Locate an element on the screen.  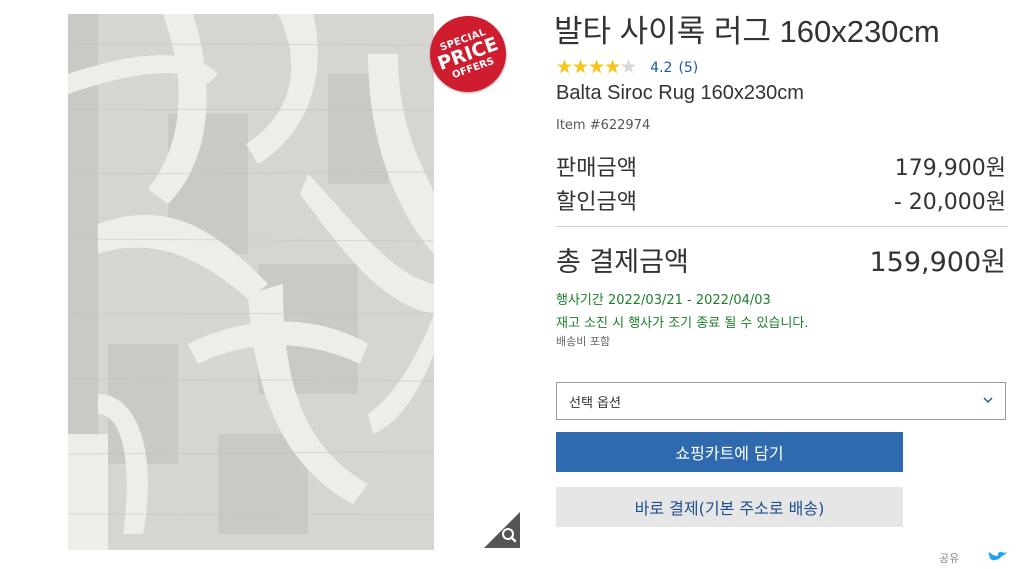
star-icon: ★★★★★ ★★★★★ is located at coordinates (596, 67).